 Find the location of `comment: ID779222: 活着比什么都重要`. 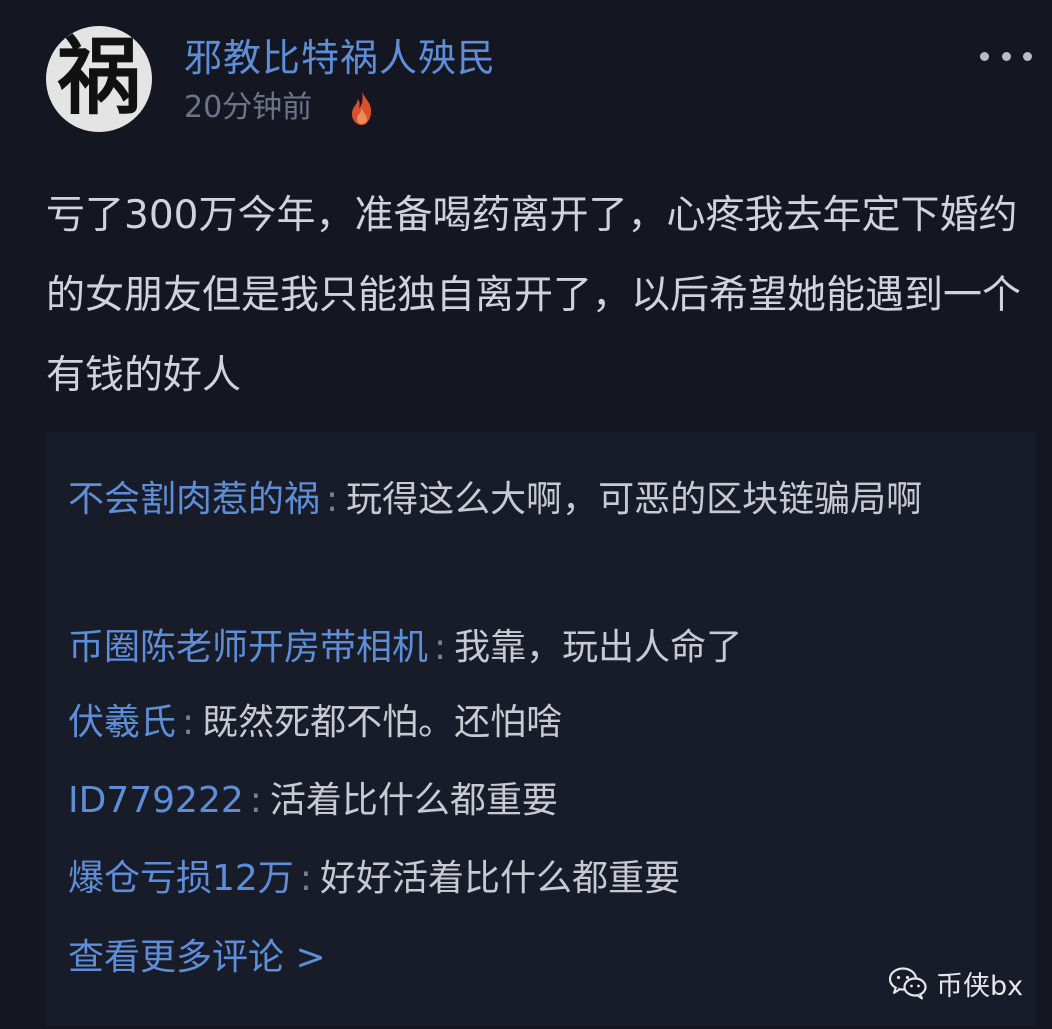

comment: ID779222: 活着比什么都重要 is located at coordinates (538, 801).